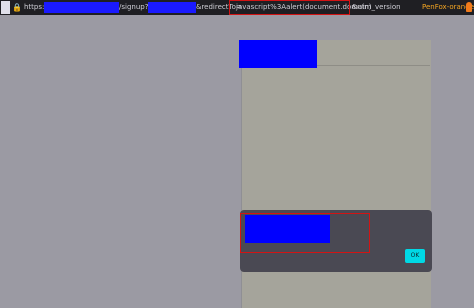 The image size is (474, 308). I want to click on lock-icon: 🔒, so click(17, 7).